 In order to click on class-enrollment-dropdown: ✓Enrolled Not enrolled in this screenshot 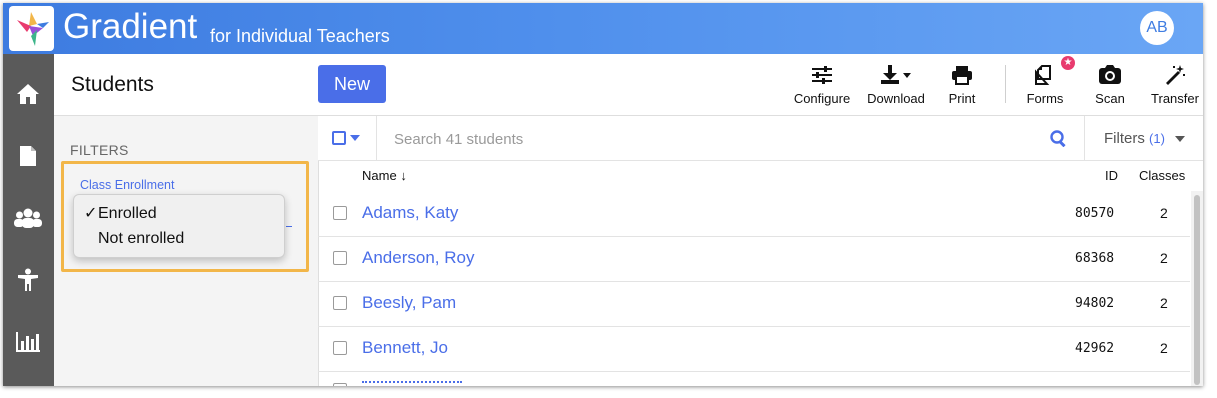, I will do `click(179, 226)`.